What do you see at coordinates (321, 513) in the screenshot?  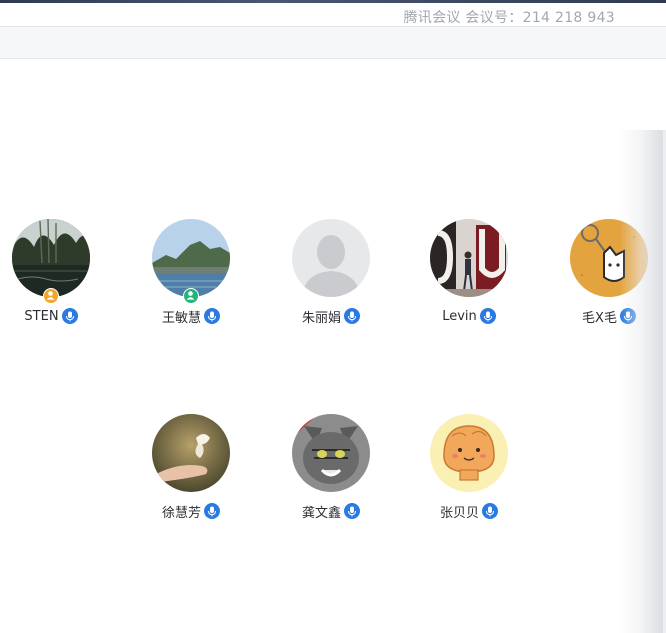 I see `participant-name: 龚文鑫` at bounding box center [321, 513].